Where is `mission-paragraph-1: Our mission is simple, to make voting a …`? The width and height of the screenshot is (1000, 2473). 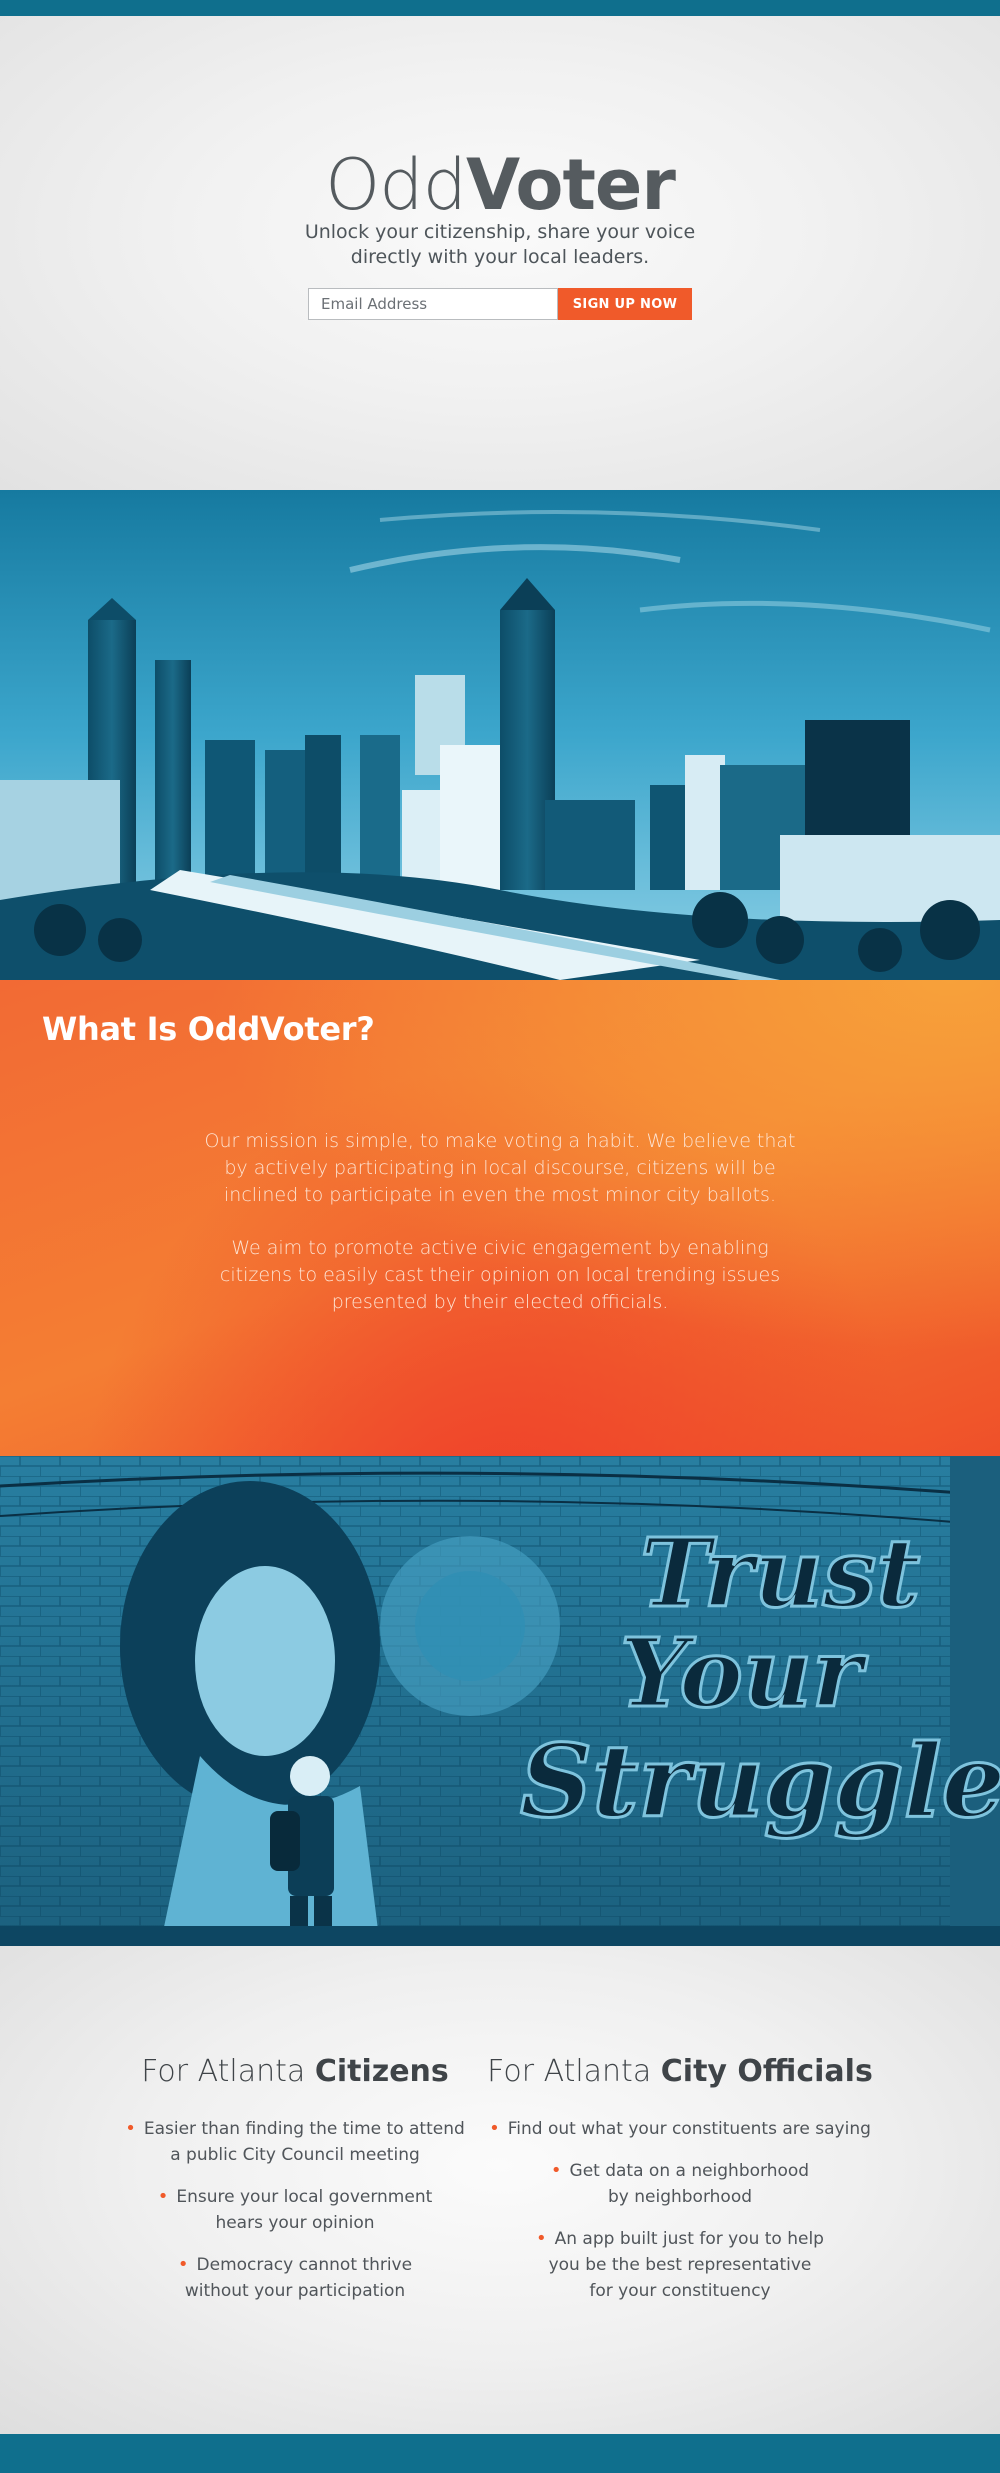 mission-paragraph-1: Our mission is simple, to make voting a … is located at coordinates (500, 1168).